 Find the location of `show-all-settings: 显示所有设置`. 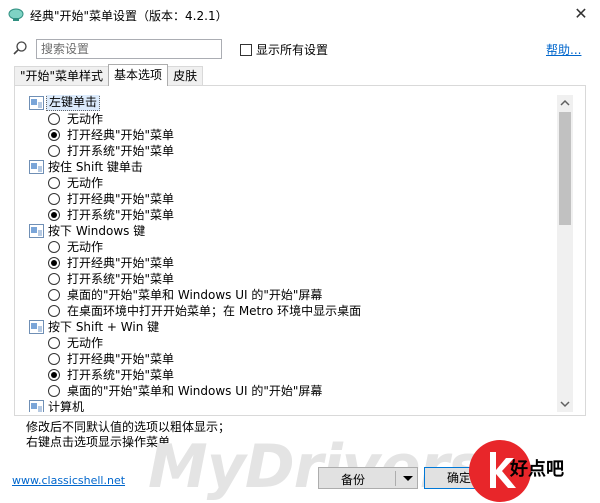

show-all-settings: 显示所有设置 is located at coordinates (284, 49).